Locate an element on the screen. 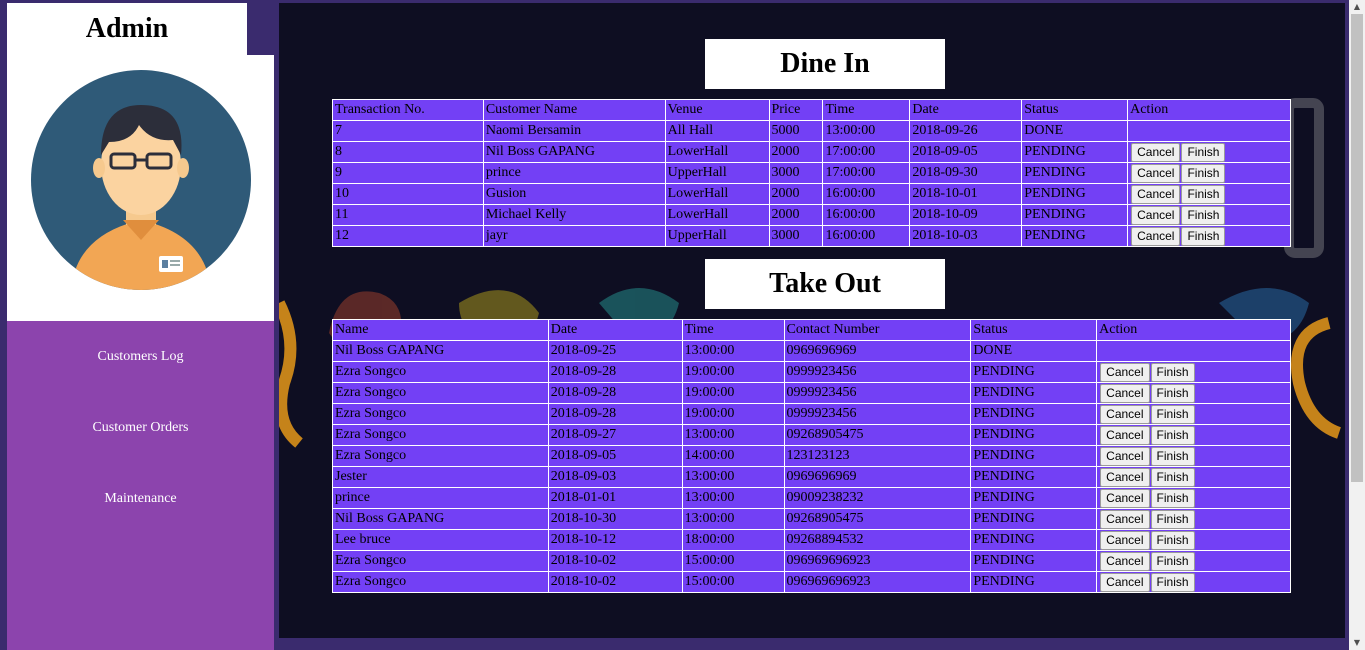 The height and width of the screenshot is (650, 1365). action-cell is located at coordinates (1193, 351).